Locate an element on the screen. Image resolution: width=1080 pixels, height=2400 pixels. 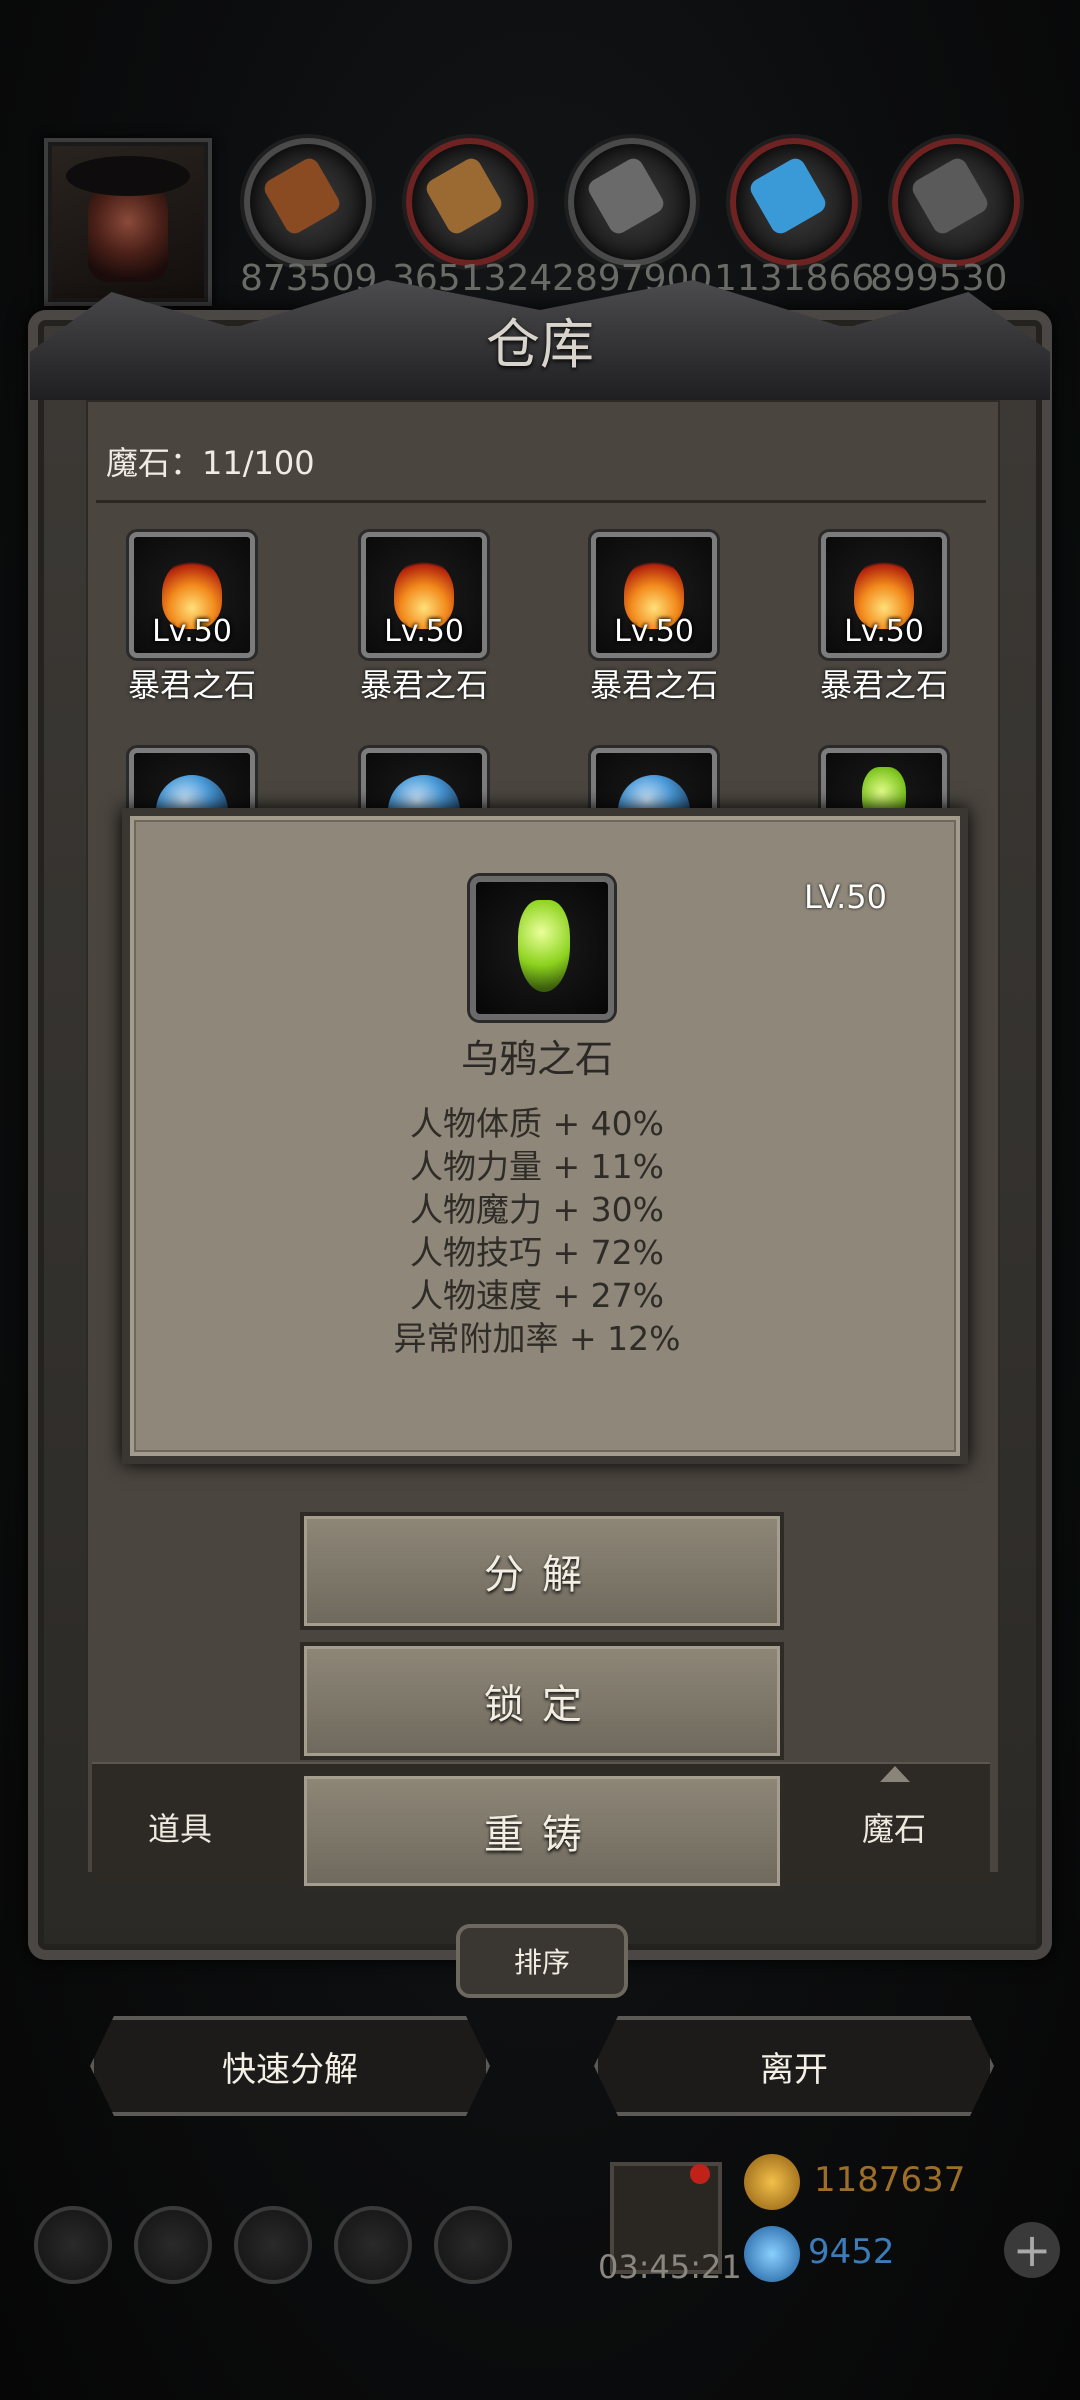
page-title: 仓库 is located at coordinates (540, 344).